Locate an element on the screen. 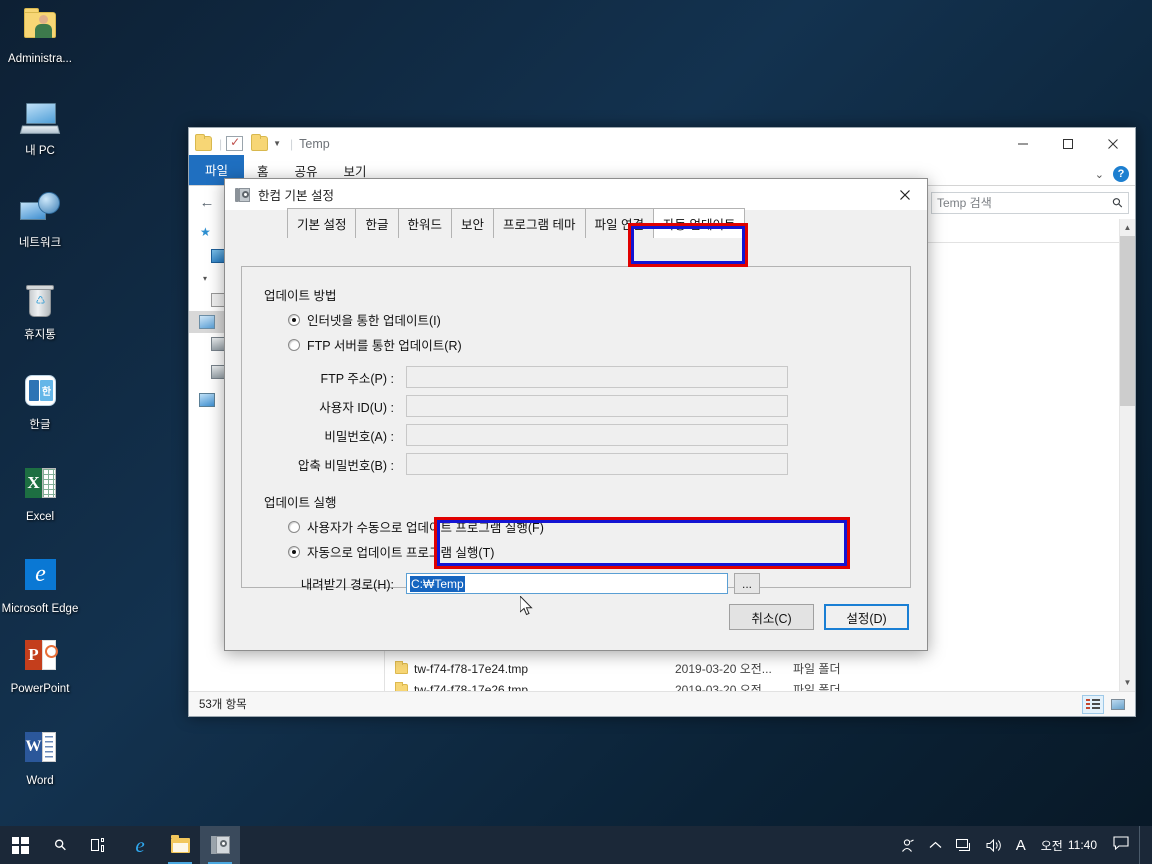  download-path-input: C:₩Temp is located at coordinates (567, 583).